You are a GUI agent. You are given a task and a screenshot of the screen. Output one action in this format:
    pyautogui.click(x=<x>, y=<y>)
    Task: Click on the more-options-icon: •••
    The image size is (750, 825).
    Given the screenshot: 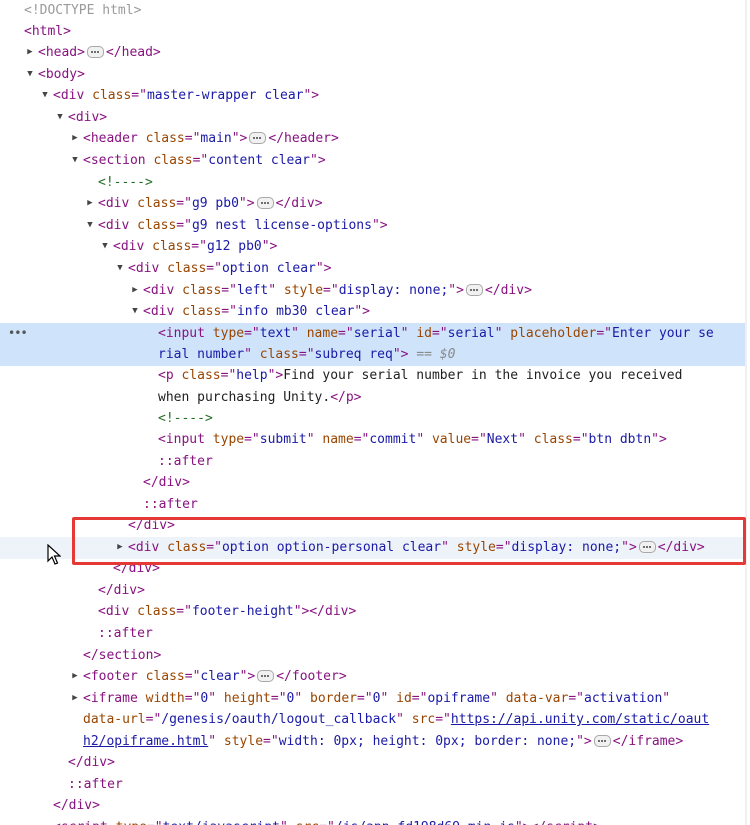 What is the action you would take?
    pyautogui.click(x=18, y=334)
    